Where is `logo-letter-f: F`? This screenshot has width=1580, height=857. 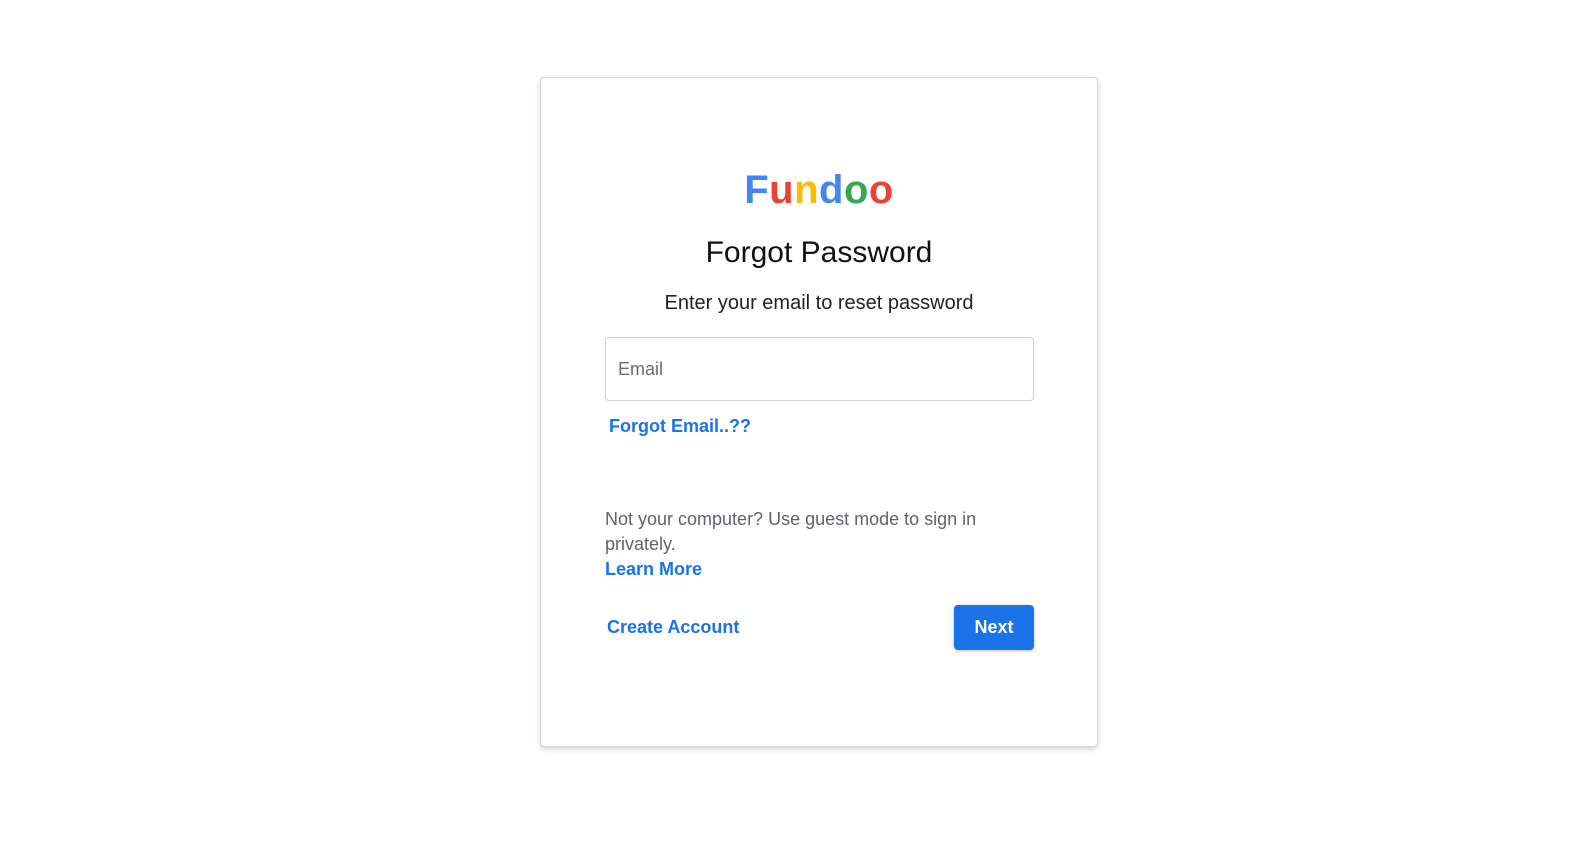 logo-letter-f: F is located at coordinates (757, 190).